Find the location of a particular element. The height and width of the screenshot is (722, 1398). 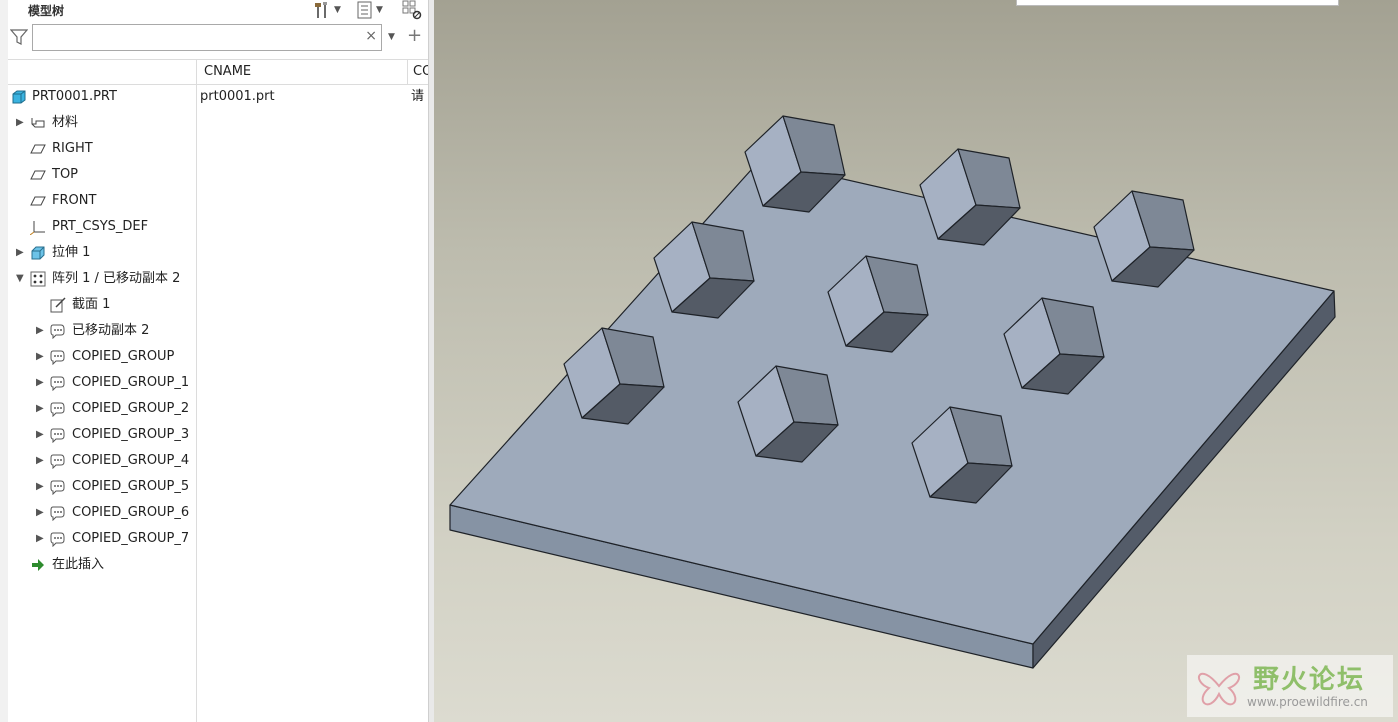

column-cname-header: CNAME is located at coordinates (227, 72).